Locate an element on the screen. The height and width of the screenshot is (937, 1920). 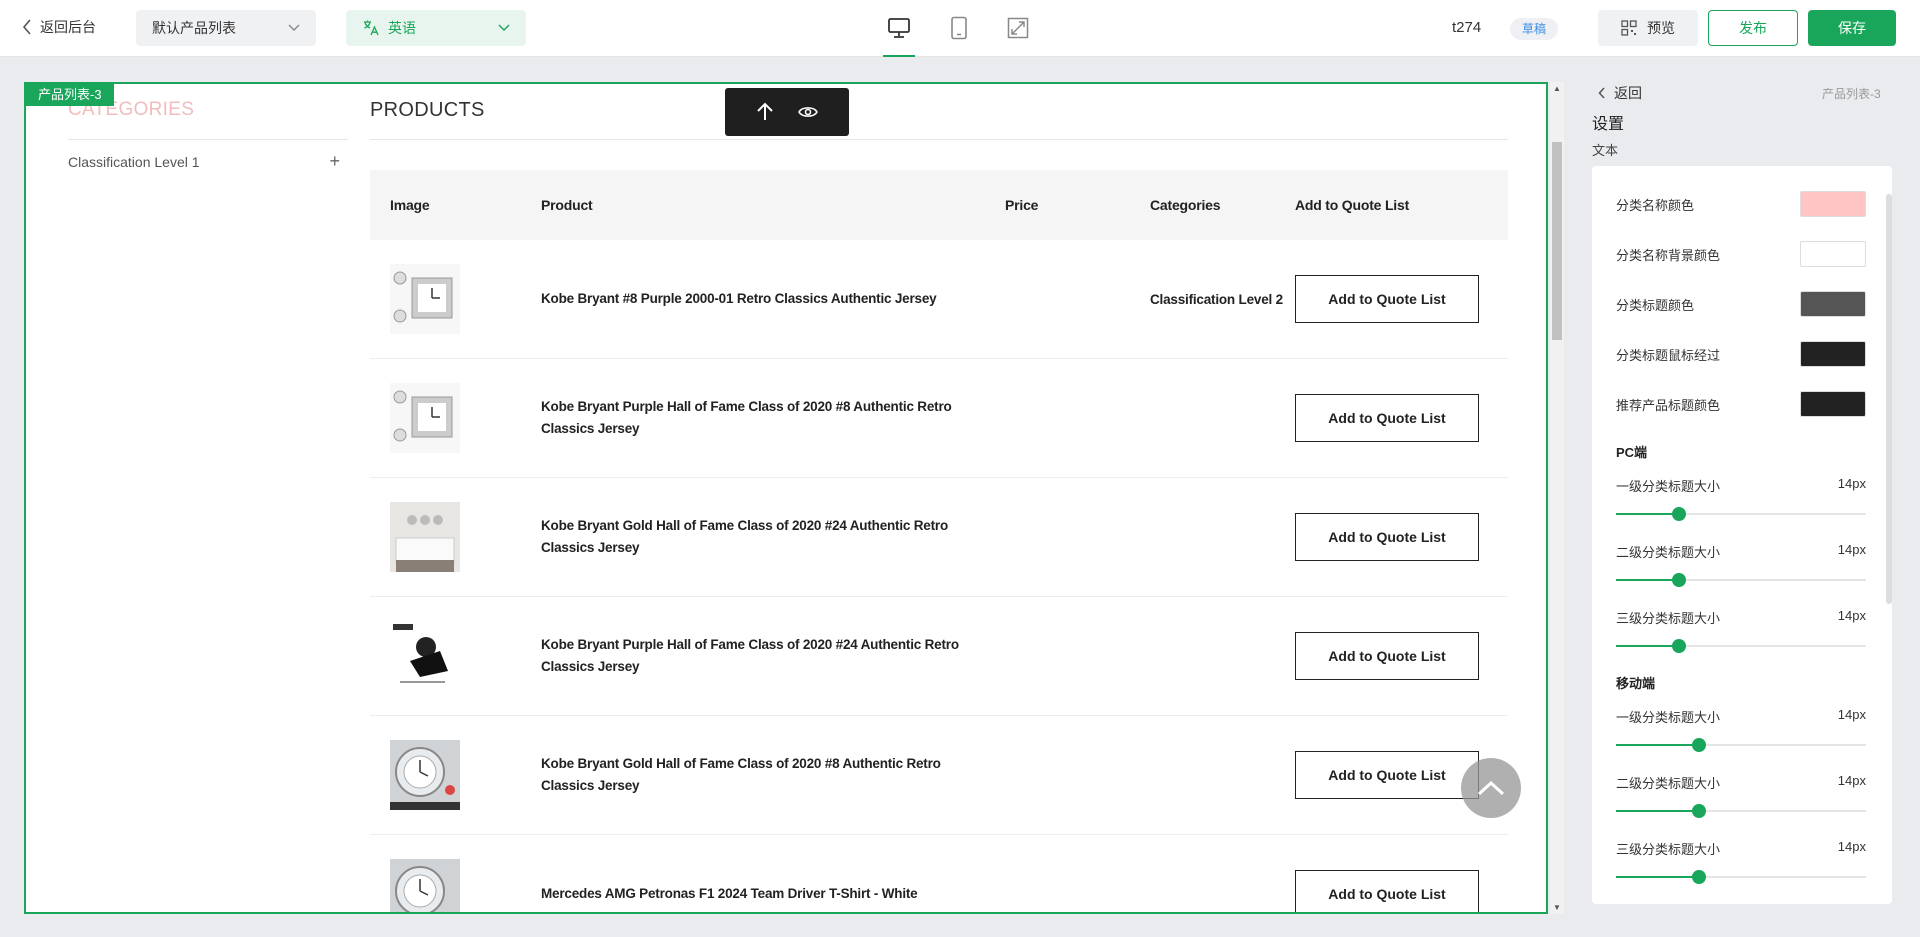
product-list-select: 默认产品列表 is located at coordinates (226, 28).